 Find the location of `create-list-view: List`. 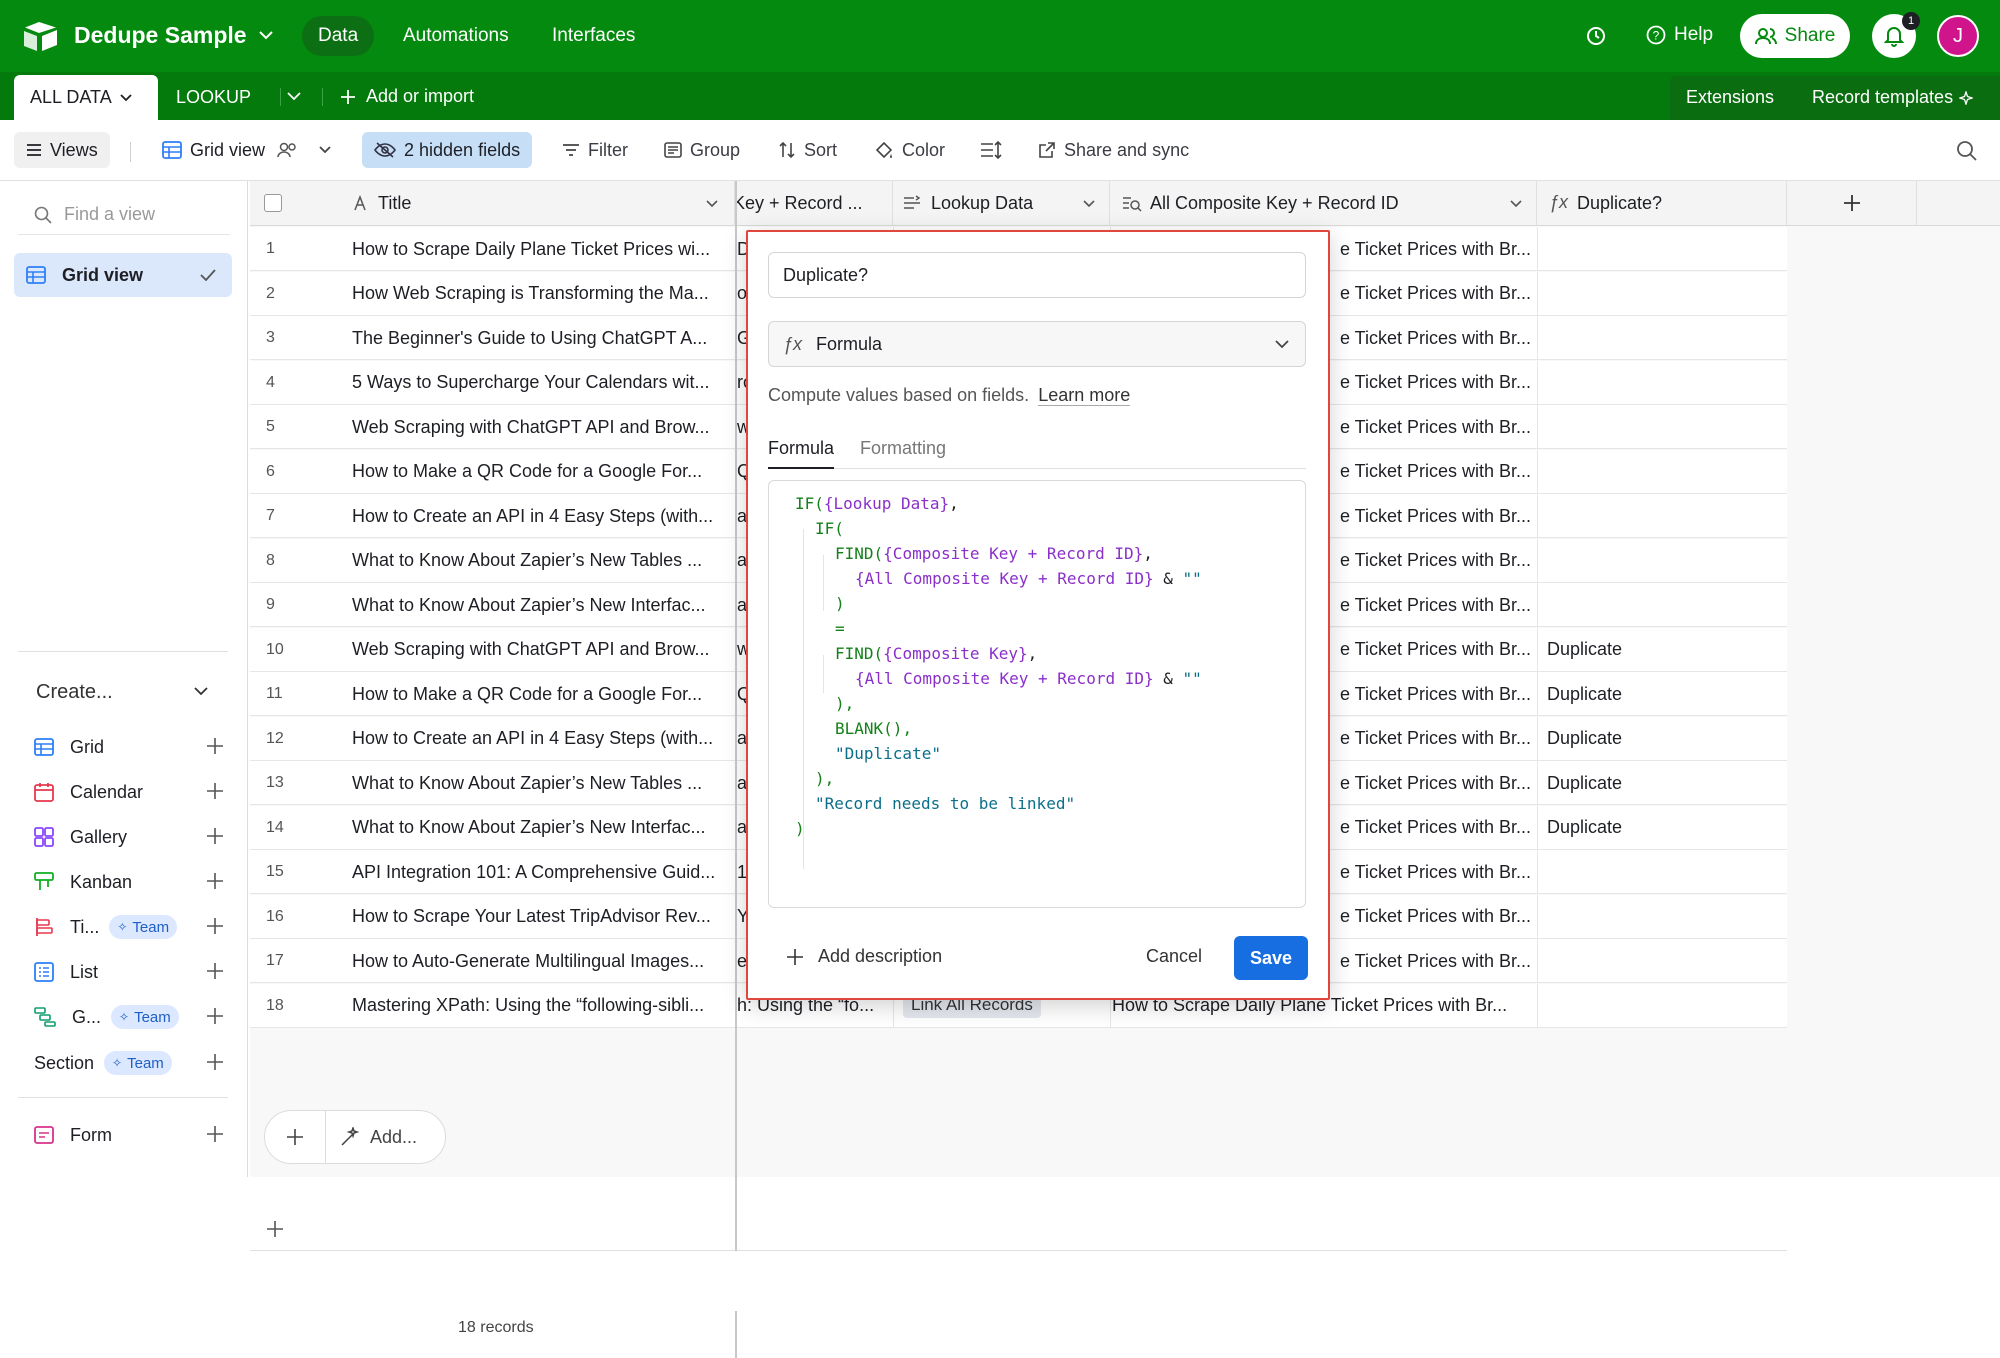

create-list-view: List is located at coordinates (129, 972).